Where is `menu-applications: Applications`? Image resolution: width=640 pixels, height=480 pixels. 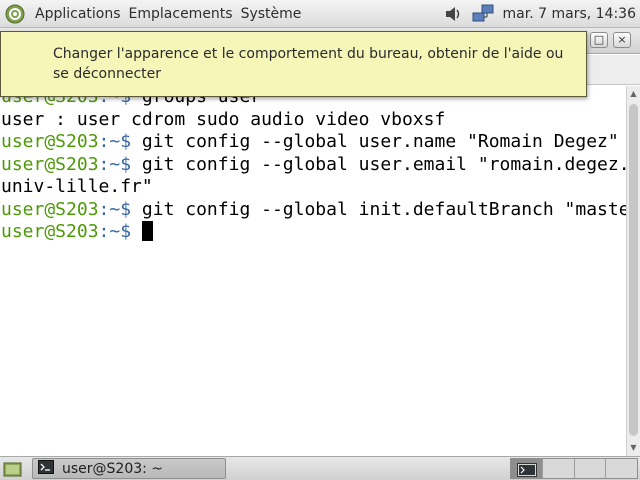 menu-applications: Applications is located at coordinates (78, 14).